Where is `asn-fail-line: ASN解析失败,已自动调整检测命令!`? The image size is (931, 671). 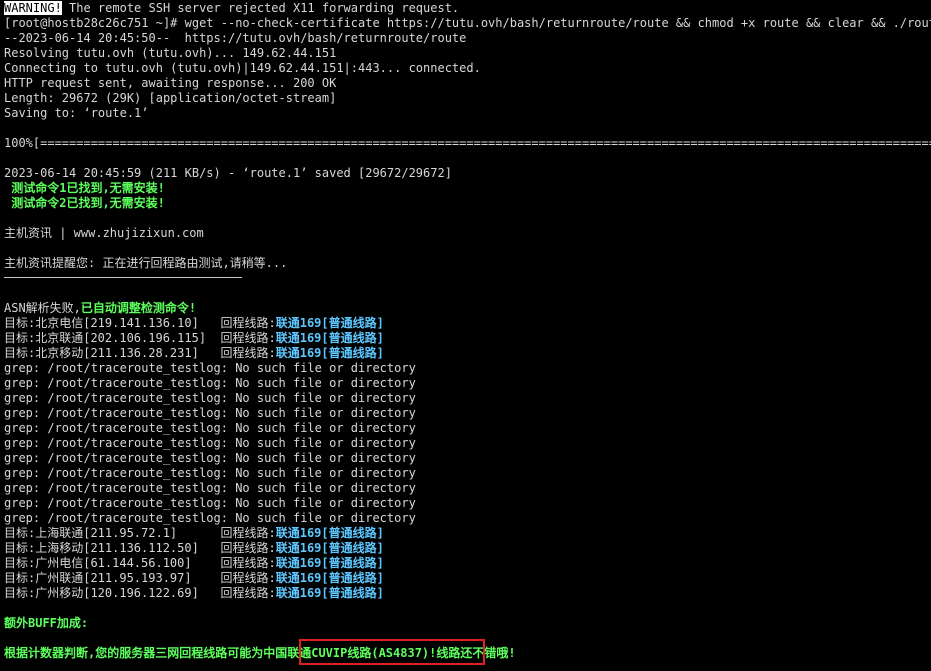
asn-fail-line: ASN解析失败,已自动调整检测命令! is located at coordinates (100, 308).